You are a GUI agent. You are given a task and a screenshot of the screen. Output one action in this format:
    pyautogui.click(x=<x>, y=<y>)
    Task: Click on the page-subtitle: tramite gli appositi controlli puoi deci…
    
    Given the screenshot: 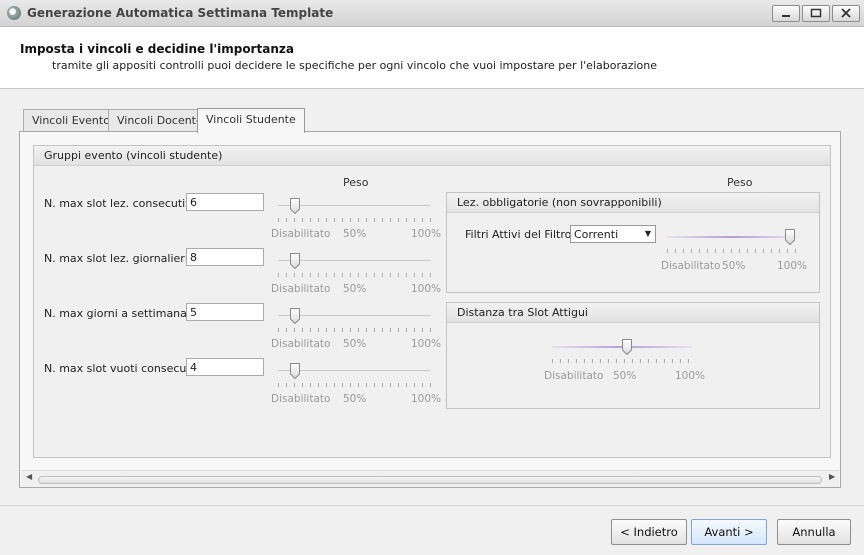 What is the action you would take?
    pyautogui.click(x=354, y=65)
    